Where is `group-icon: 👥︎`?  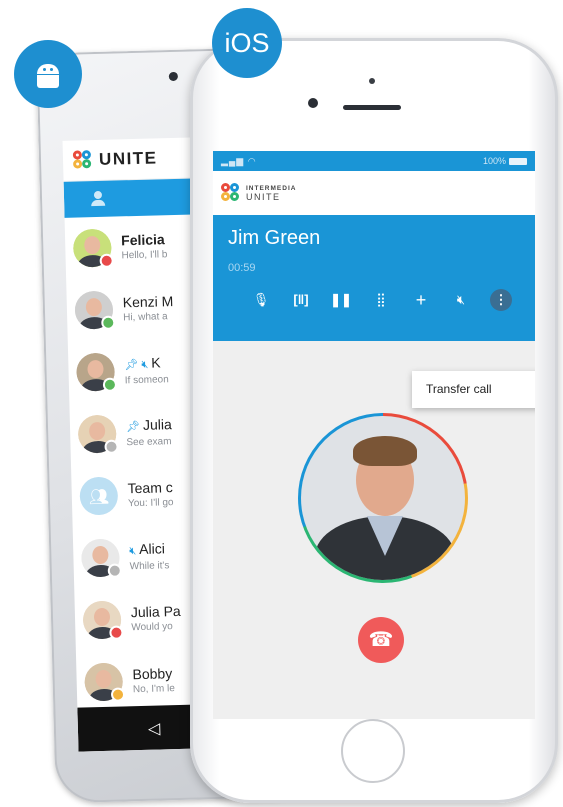 group-icon: 👥︎ is located at coordinates (99, 497).